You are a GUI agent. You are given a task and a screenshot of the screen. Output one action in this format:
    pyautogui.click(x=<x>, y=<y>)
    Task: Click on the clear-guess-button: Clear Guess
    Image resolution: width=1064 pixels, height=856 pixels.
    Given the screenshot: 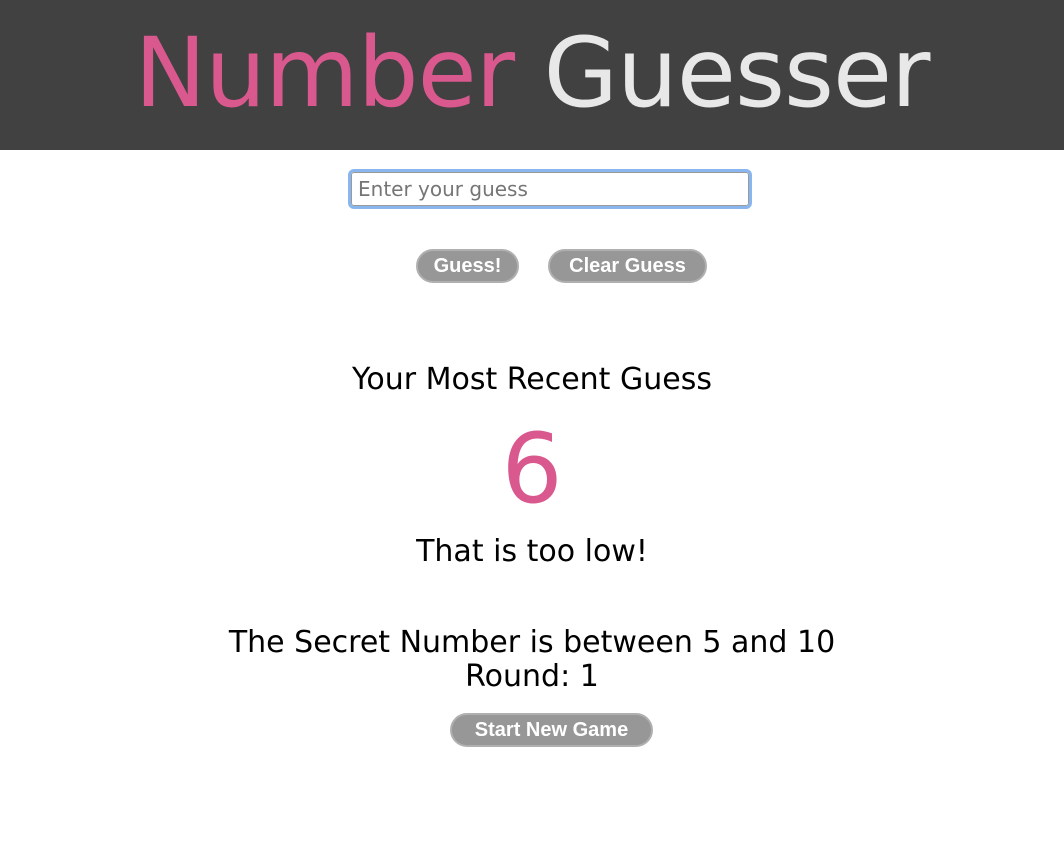 What is the action you would take?
    pyautogui.click(x=627, y=266)
    